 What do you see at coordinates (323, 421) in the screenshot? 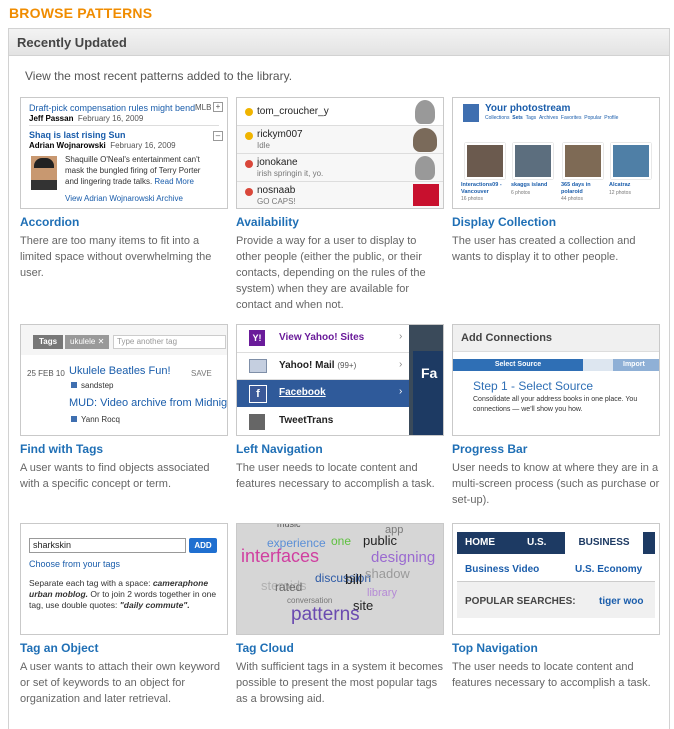
I see `nav-item-tweettrans: TweetTrans` at bounding box center [323, 421].